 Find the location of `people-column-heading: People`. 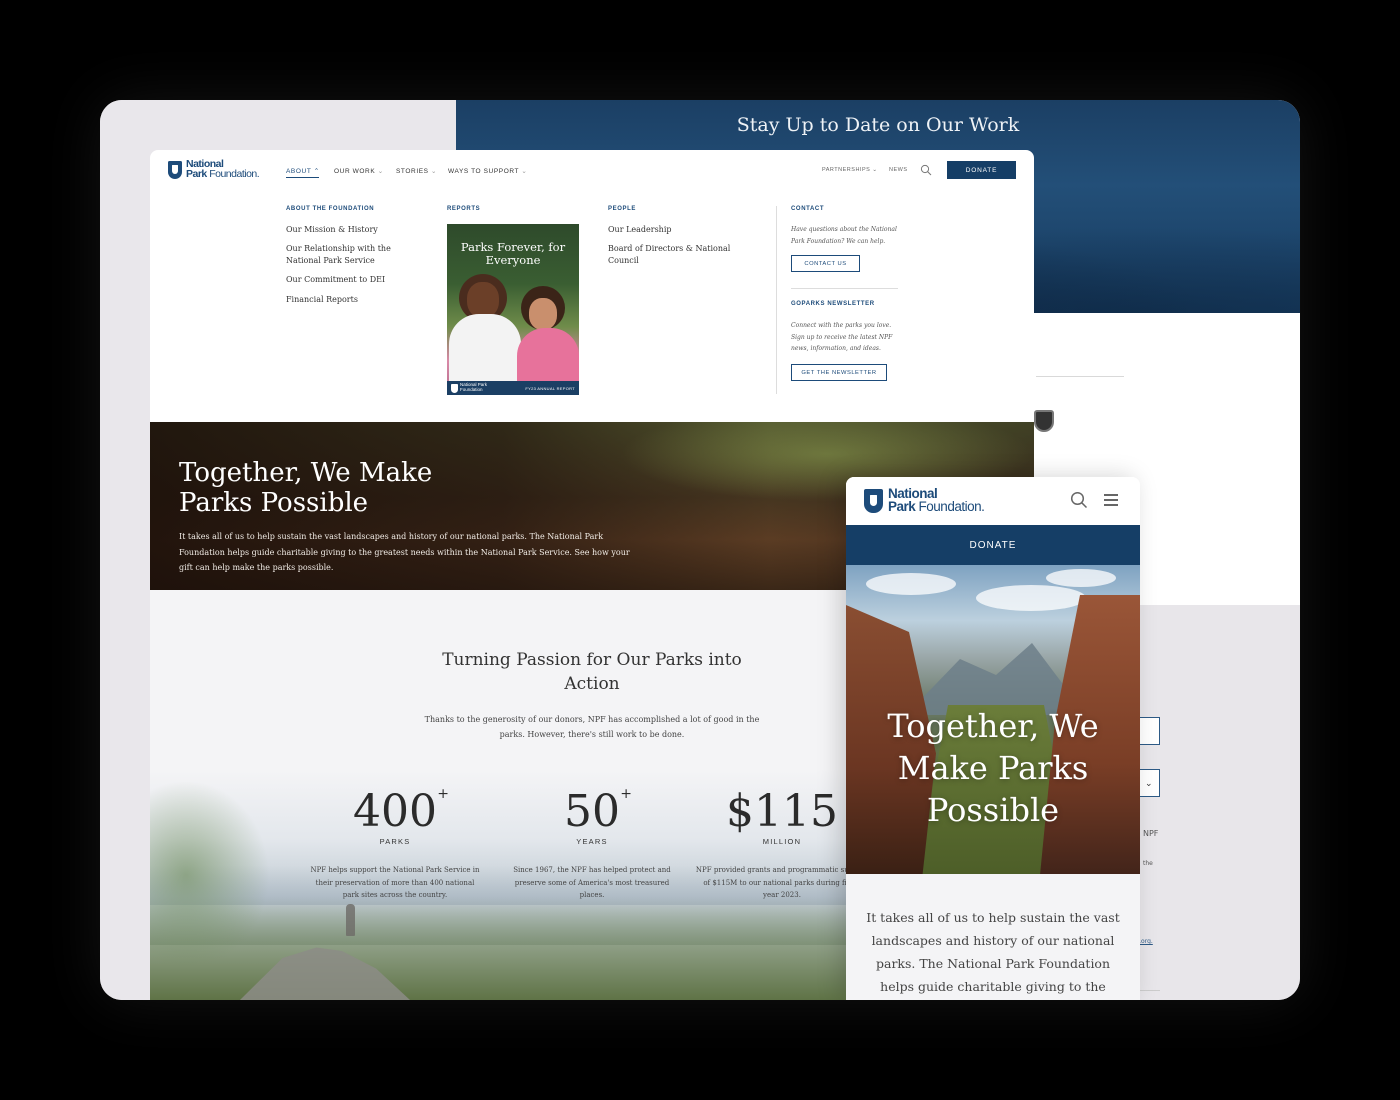

people-column-heading: People is located at coordinates (622, 209).